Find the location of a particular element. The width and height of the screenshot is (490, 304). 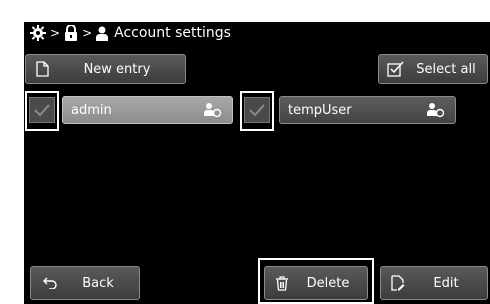

delete-button: Delete is located at coordinates (316, 283).